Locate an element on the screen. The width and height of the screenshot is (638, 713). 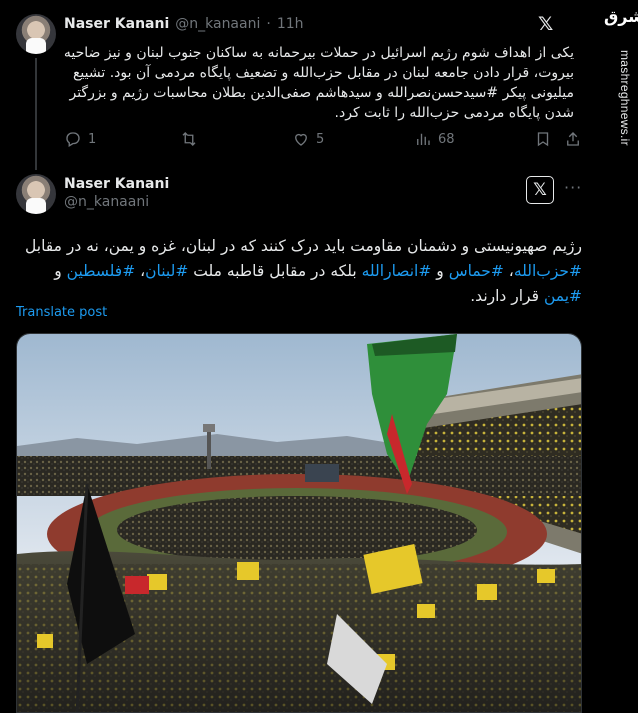
reply-icon is located at coordinates (73, 139).